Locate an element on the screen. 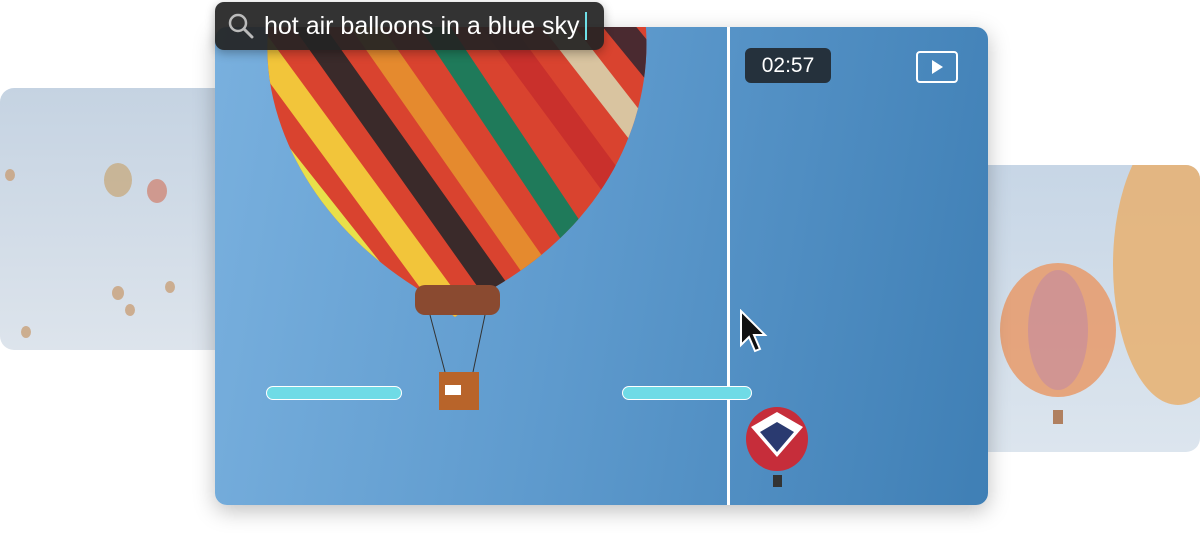  segment-marker-right is located at coordinates (687, 393).